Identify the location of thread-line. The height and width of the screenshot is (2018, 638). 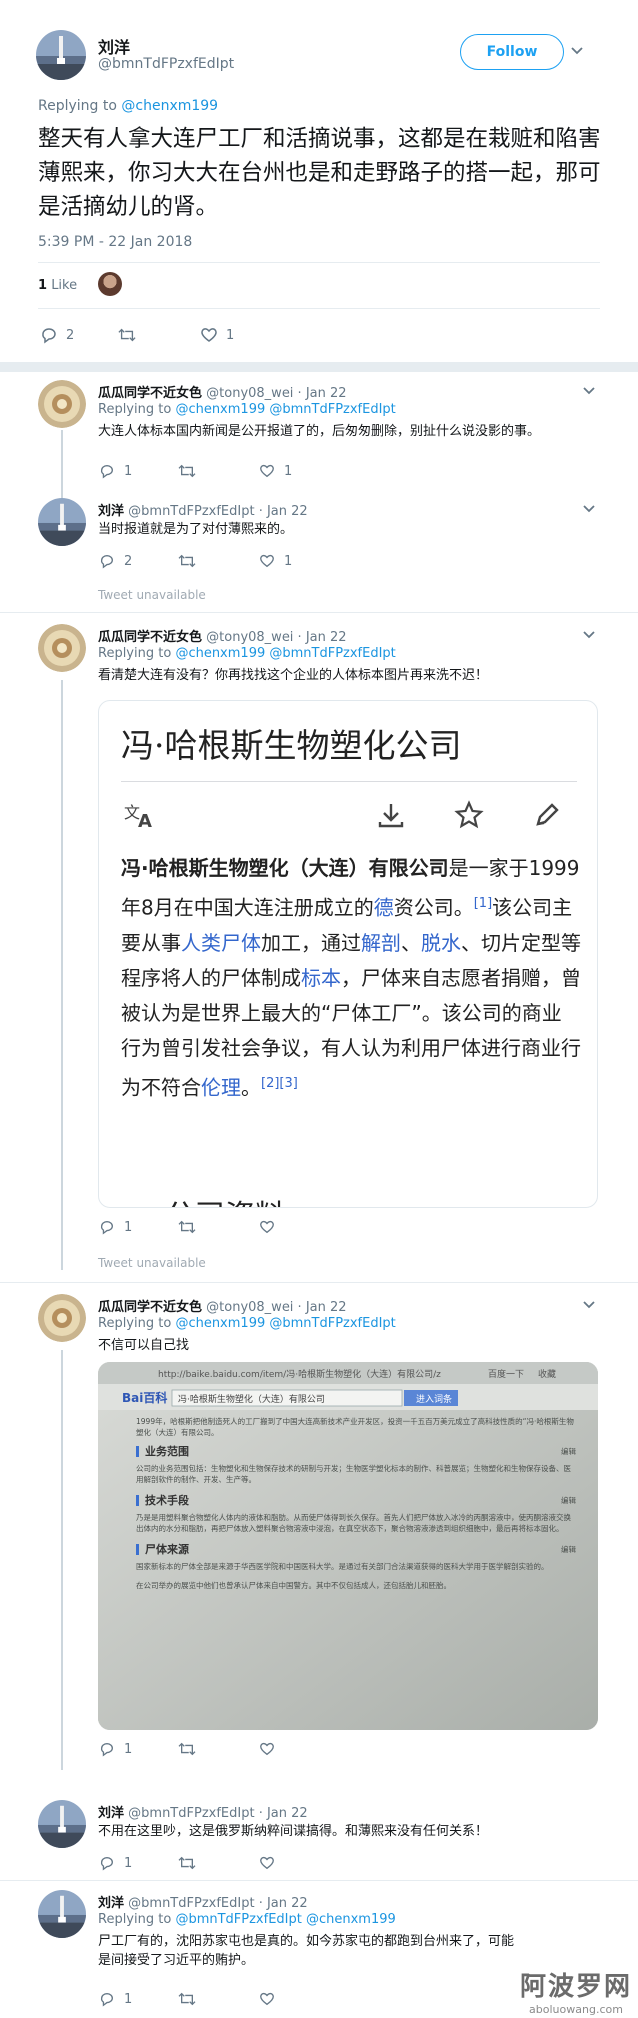
(62, 1560).